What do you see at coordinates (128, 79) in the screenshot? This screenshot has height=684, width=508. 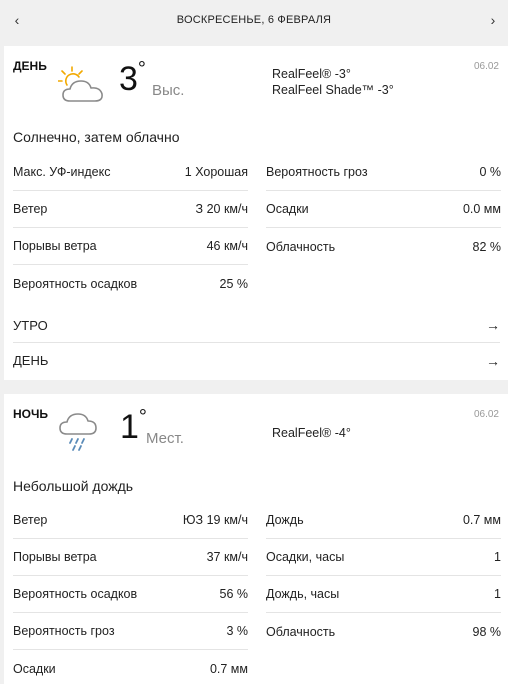 I see `day-temperature-value: 3` at bounding box center [128, 79].